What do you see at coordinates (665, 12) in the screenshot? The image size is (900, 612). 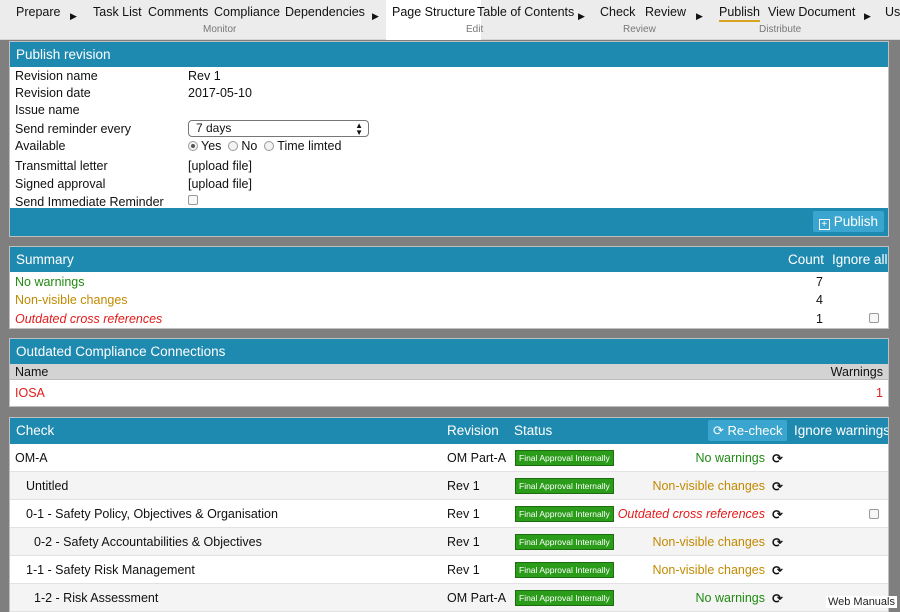 I see `nav-review: Review` at bounding box center [665, 12].